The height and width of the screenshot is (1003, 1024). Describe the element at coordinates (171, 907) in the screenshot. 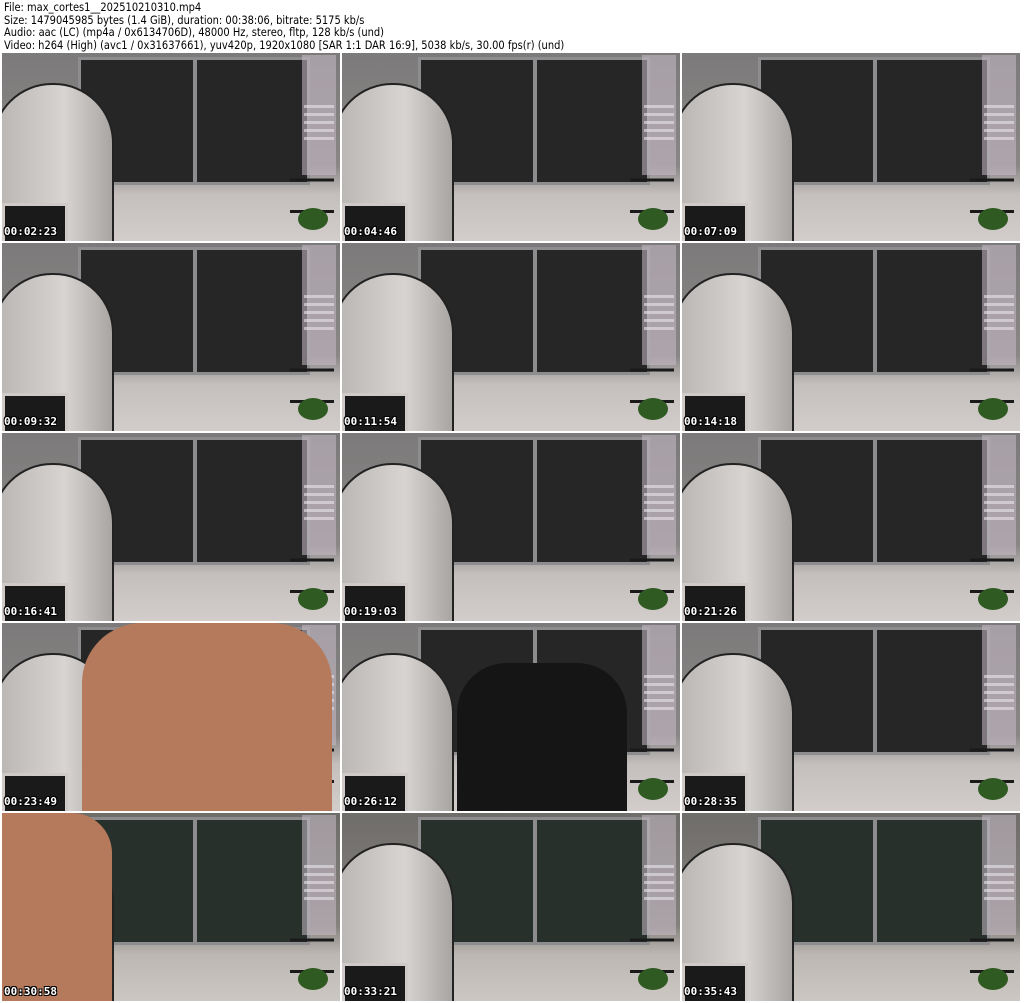

I see `video-thumbnail: 00:30:58` at that location.